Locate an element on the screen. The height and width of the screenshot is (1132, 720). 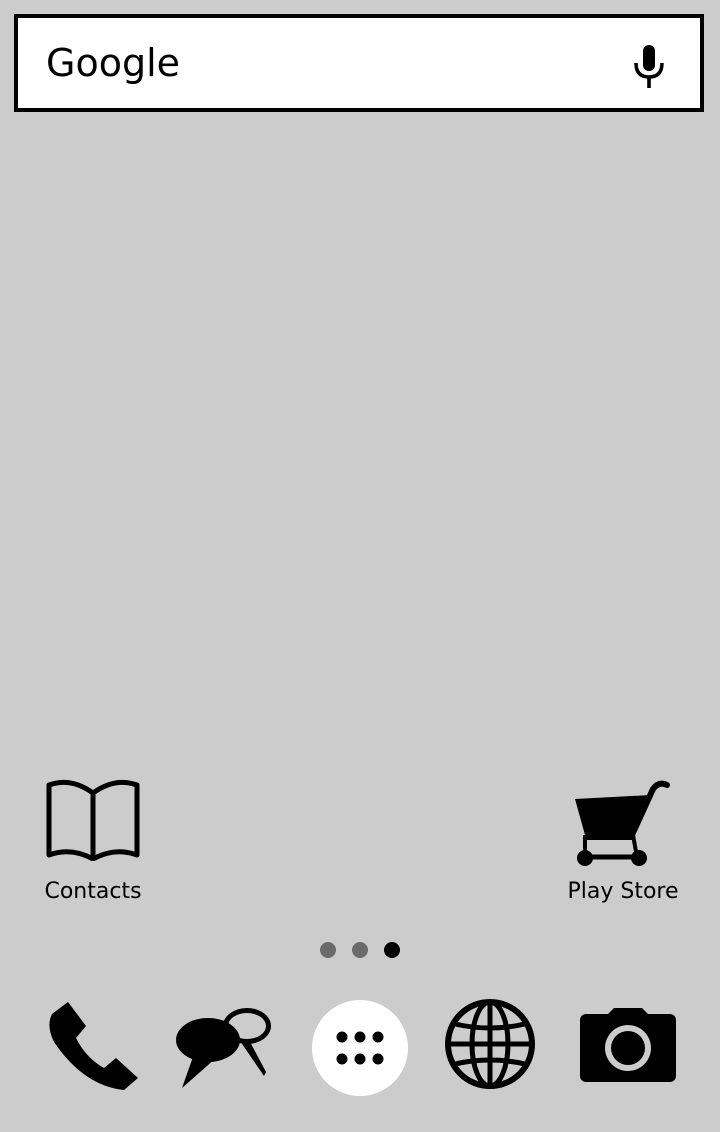
messaging-icon is located at coordinates (223, 1048).